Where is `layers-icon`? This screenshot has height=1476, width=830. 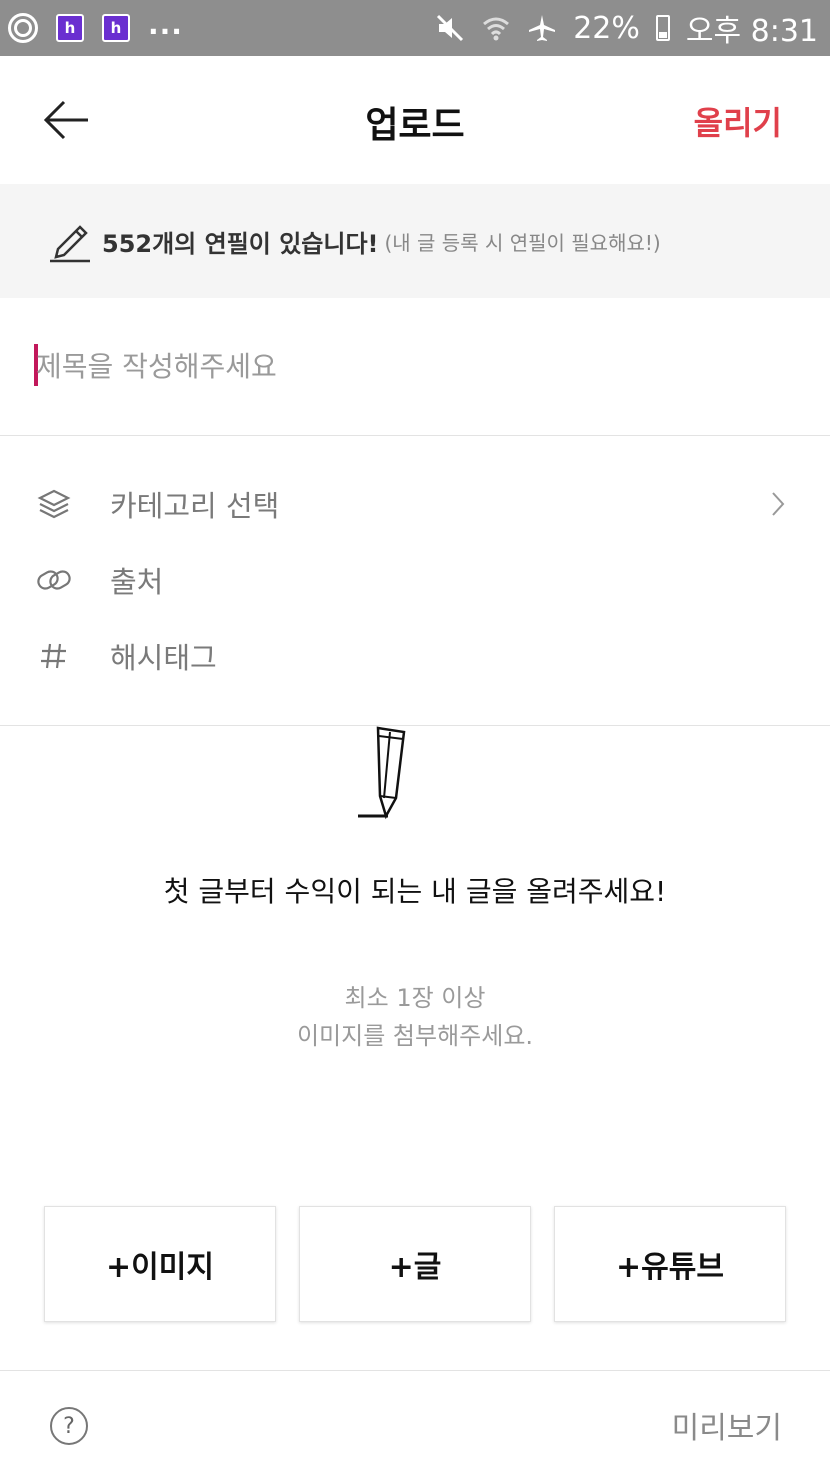 layers-icon is located at coordinates (54, 504).